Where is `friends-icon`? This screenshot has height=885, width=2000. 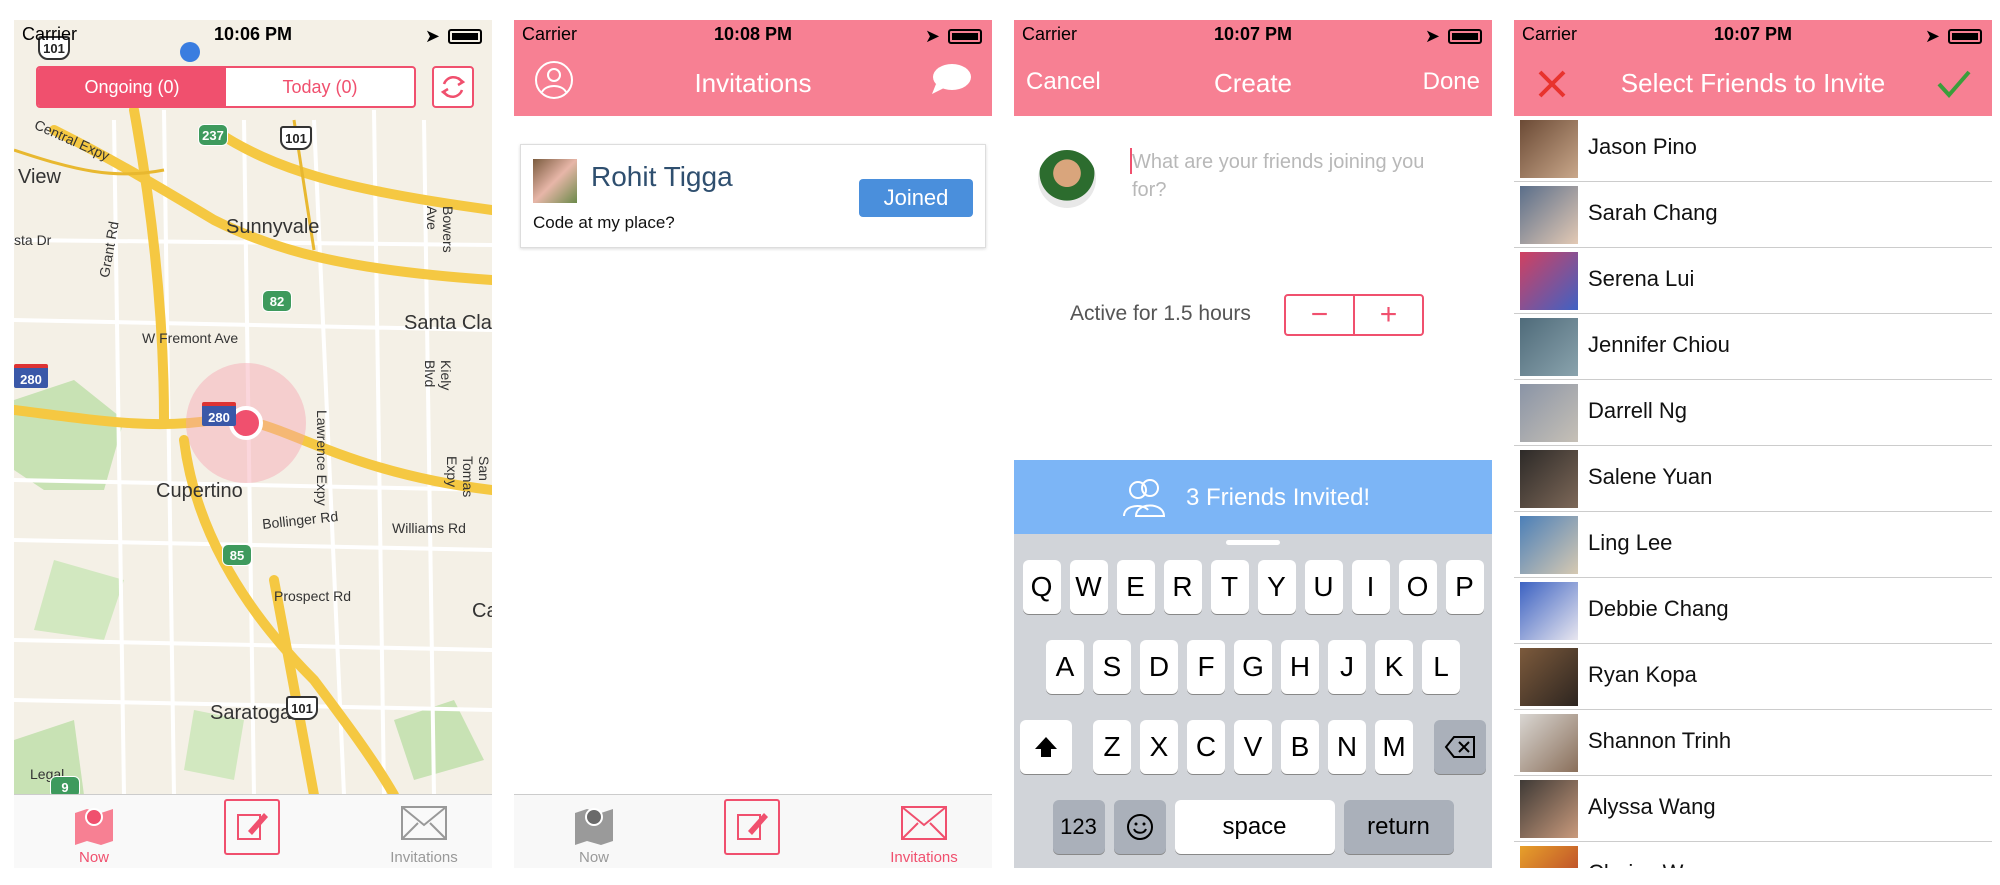 friends-icon is located at coordinates (1144, 498).